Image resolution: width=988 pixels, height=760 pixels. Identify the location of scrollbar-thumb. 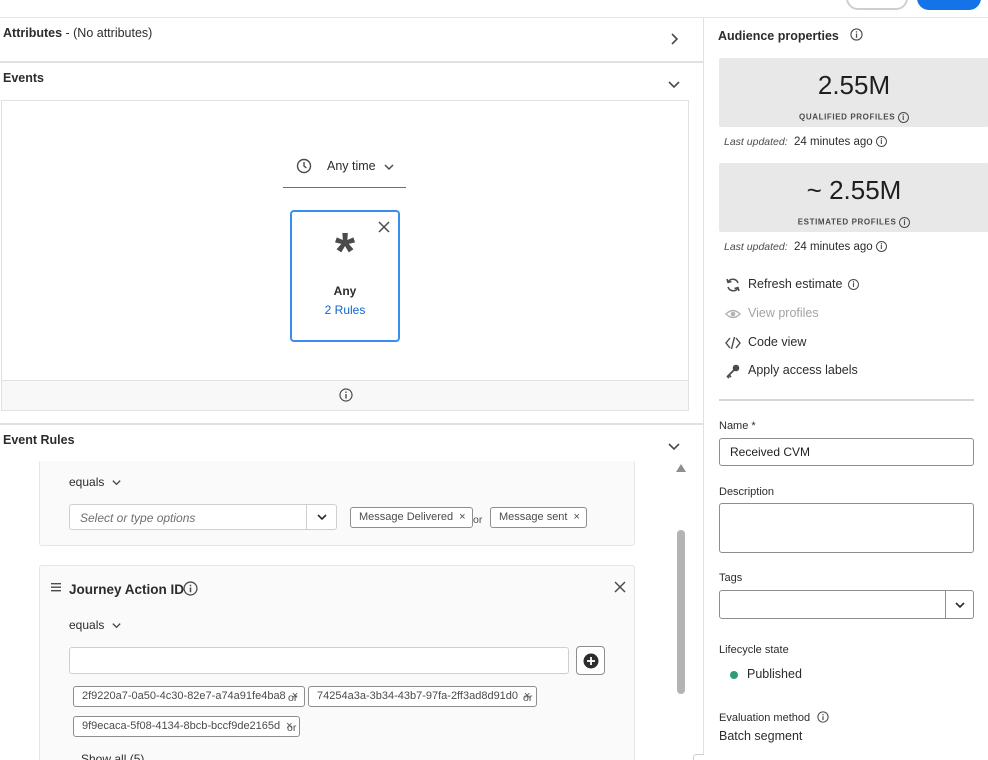
(681, 612).